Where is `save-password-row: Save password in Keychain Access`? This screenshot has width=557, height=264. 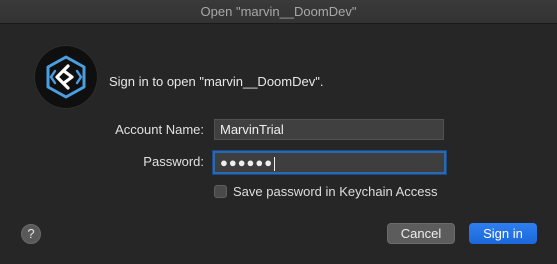 save-password-row: Save password in Keychain Access is located at coordinates (326, 191).